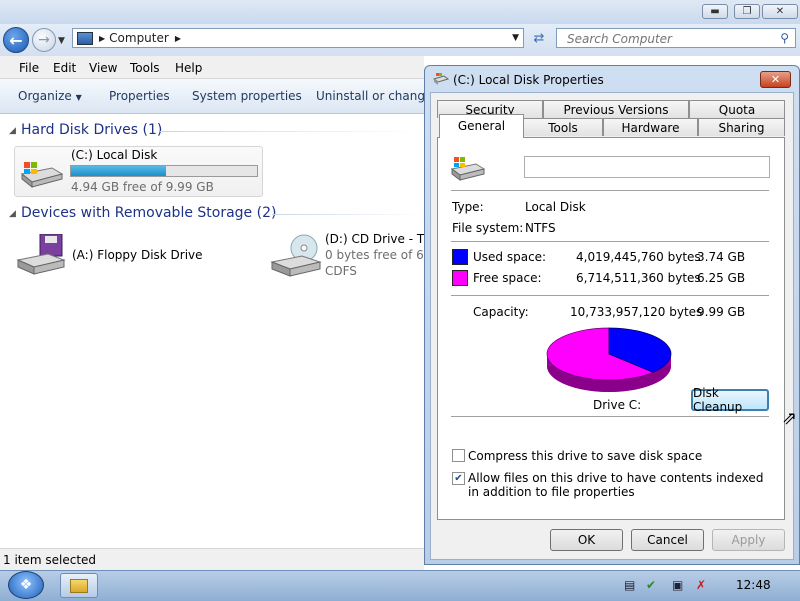 This screenshot has height=601, width=800. I want to click on window-titlebar, so click(400, 12).